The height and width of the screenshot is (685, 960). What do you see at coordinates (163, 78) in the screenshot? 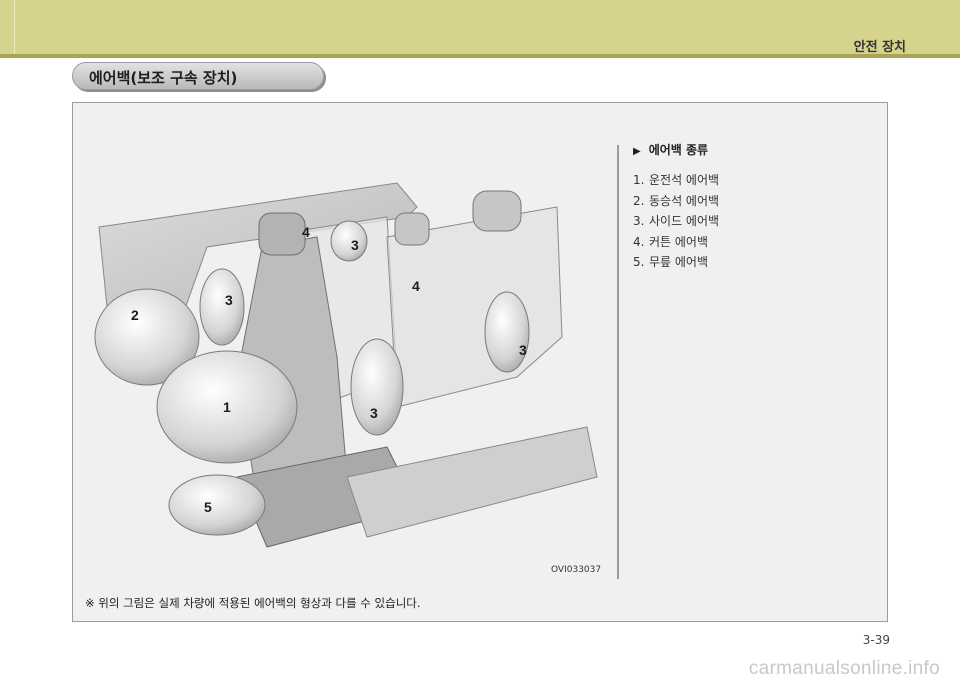
I see `section-title: 에어백(보조 구속 장치)` at bounding box center [163, 78].